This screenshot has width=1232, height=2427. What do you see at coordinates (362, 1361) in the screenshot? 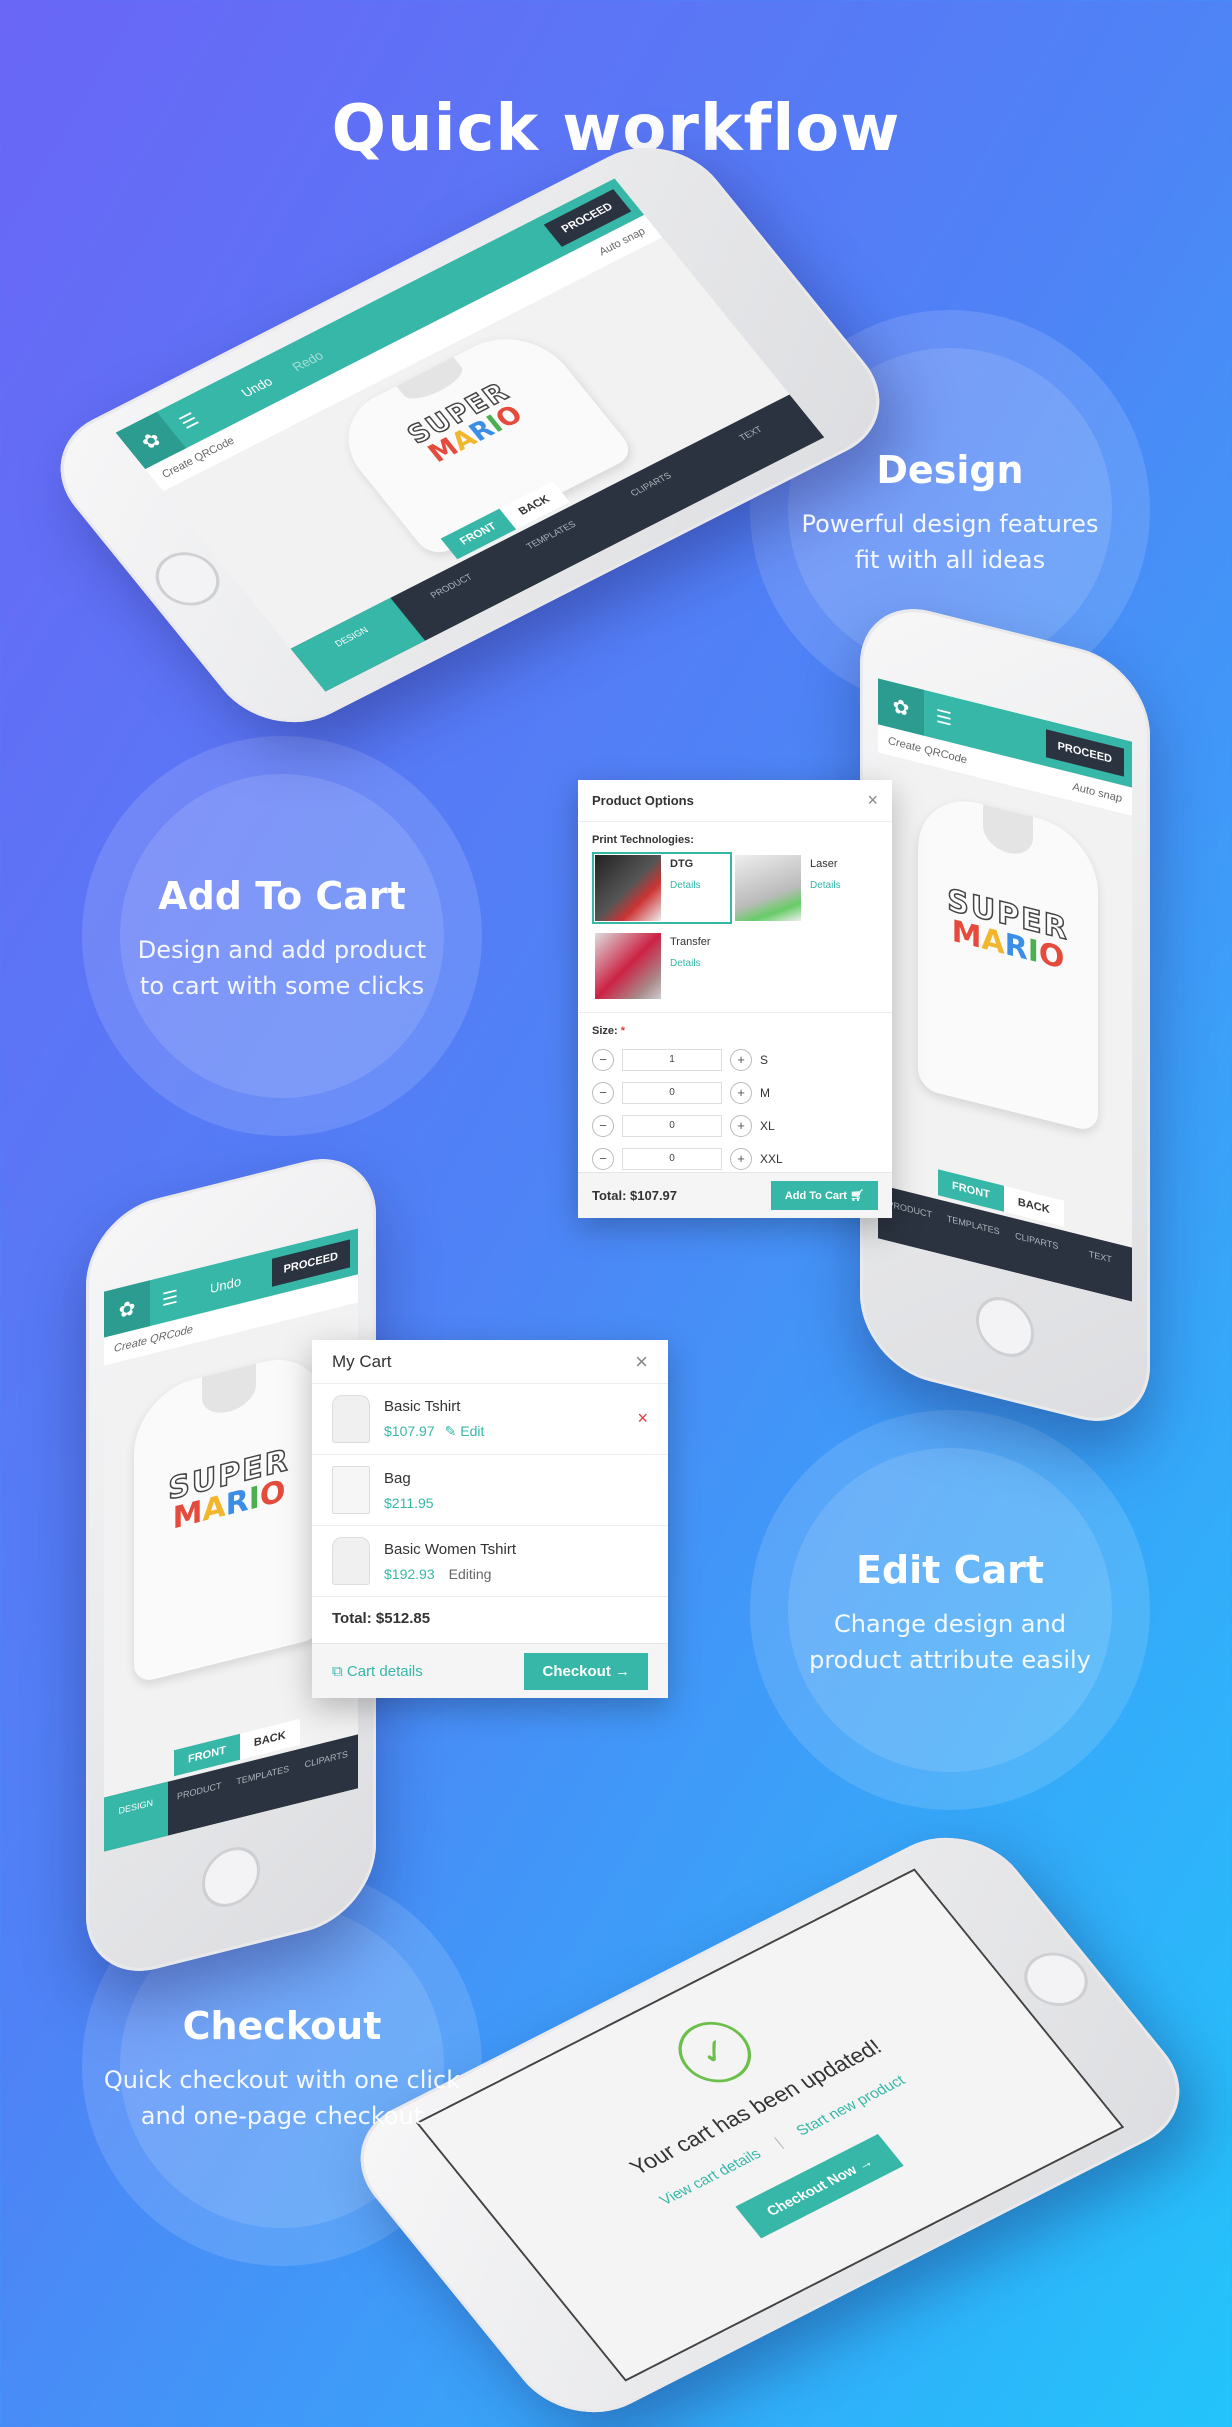
I see `popup-title: My Cart` at bounding box center [362, 1361].